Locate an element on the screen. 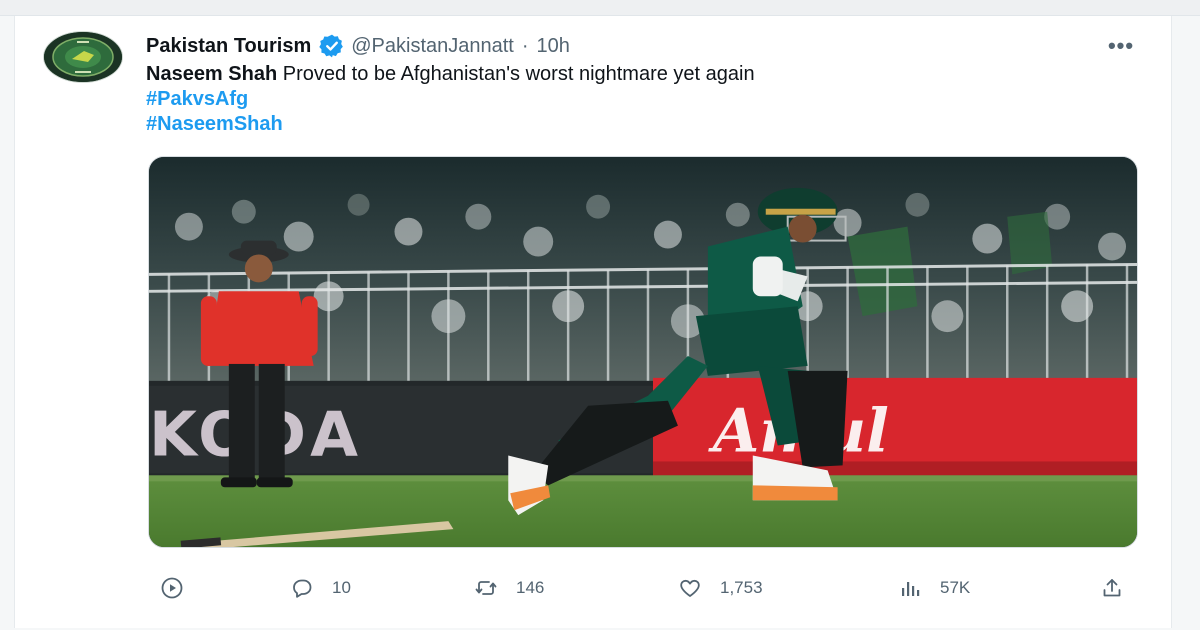  tweet-action-bar: 10 146 1,753 57K is located at coordinates (650, 588).